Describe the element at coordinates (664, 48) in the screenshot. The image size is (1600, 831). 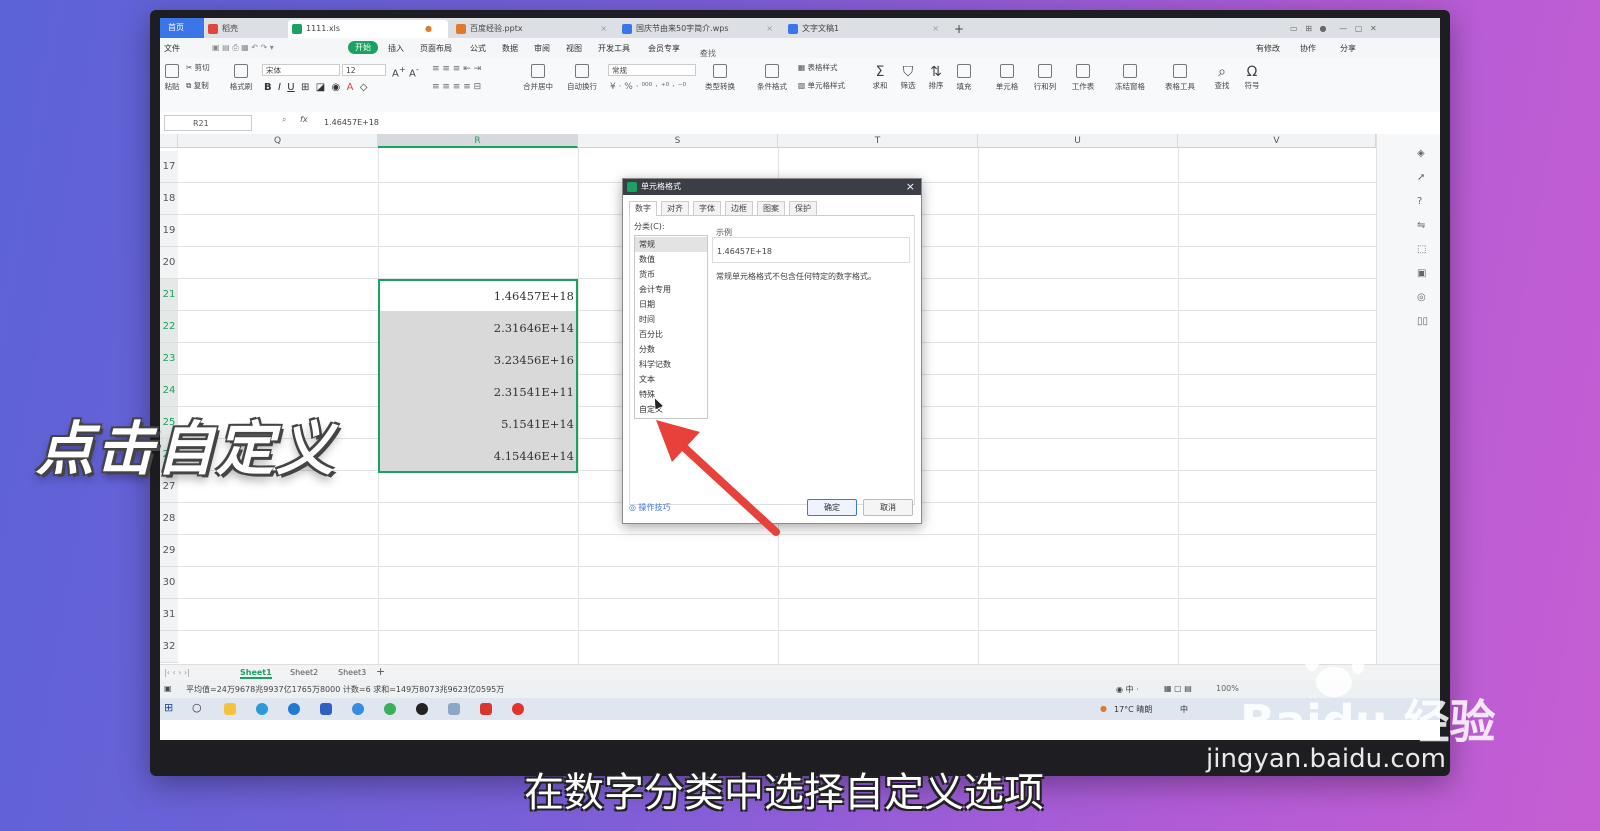
I see `menu-member: 会员专享` at that location.